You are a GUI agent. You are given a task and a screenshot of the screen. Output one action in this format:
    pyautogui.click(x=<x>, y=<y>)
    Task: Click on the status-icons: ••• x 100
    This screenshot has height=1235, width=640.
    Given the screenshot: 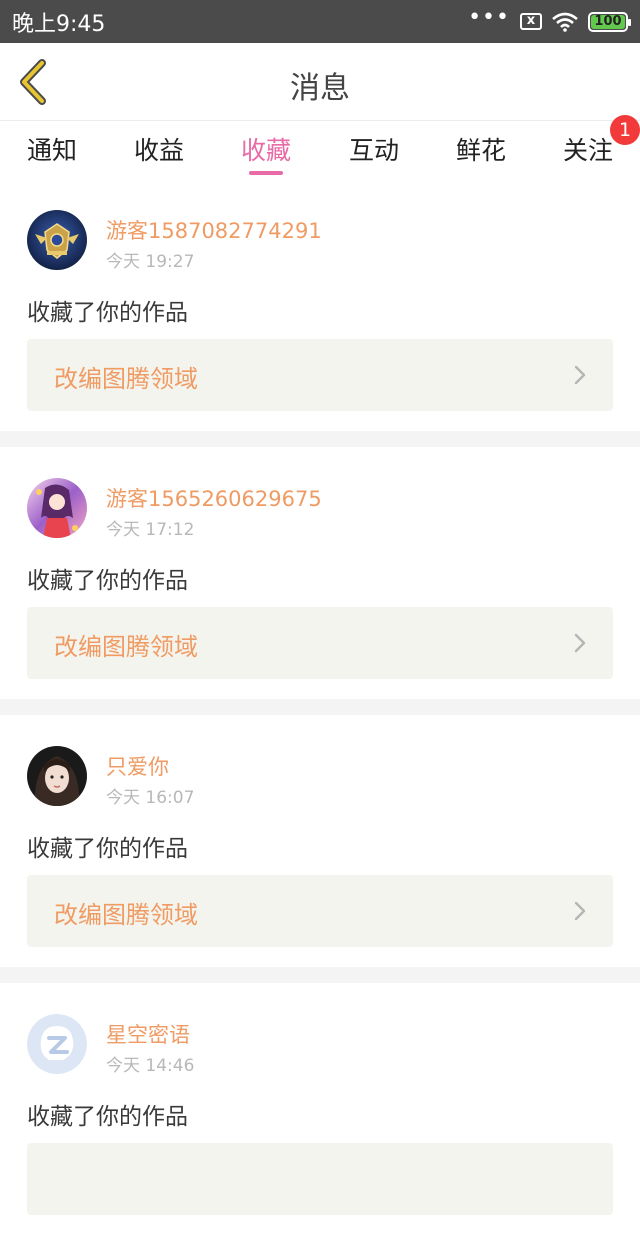 What is the action you would take?
    pyautogui.click(x=549, y=19)
    